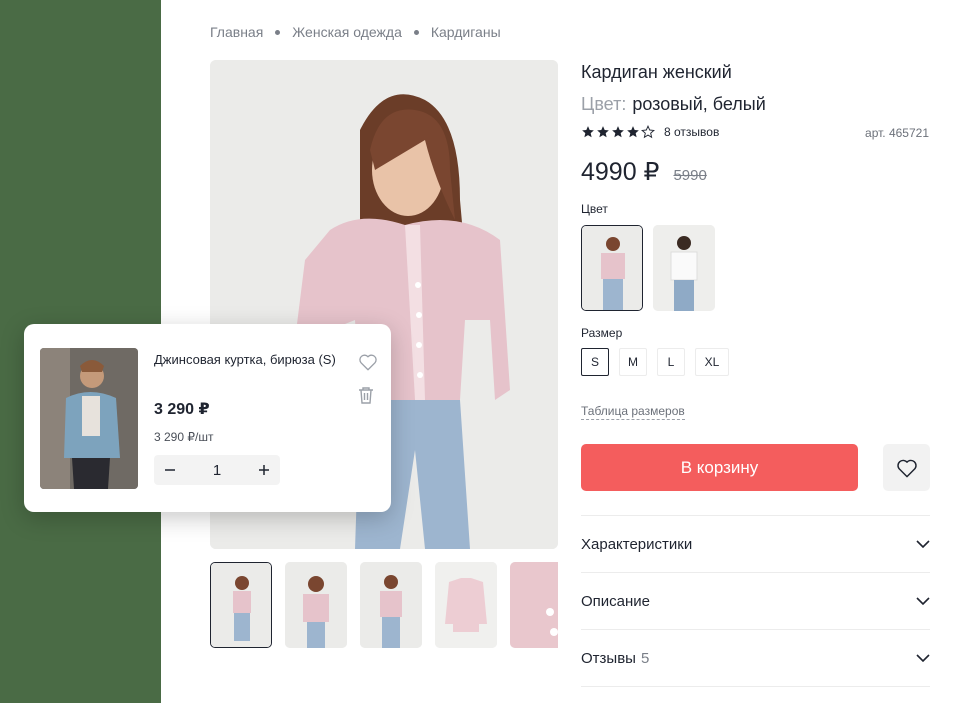 This screenshot has height=703, width=970. Describe the element at coordinates (648, 268) in the screenshot. I see `color-options` at that location.